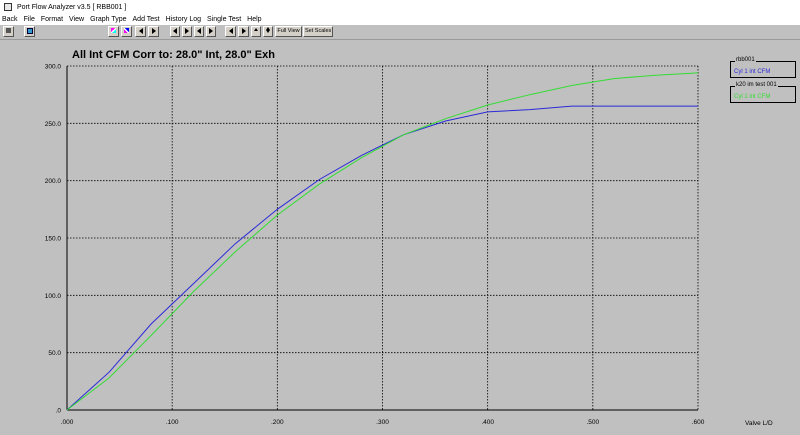 The height and width of the screenshot is (435, 800). What do you see at coordinates (382, 422) in the screenshot?
I see `x-tick-label: .300` at bounding box center [382, 422].